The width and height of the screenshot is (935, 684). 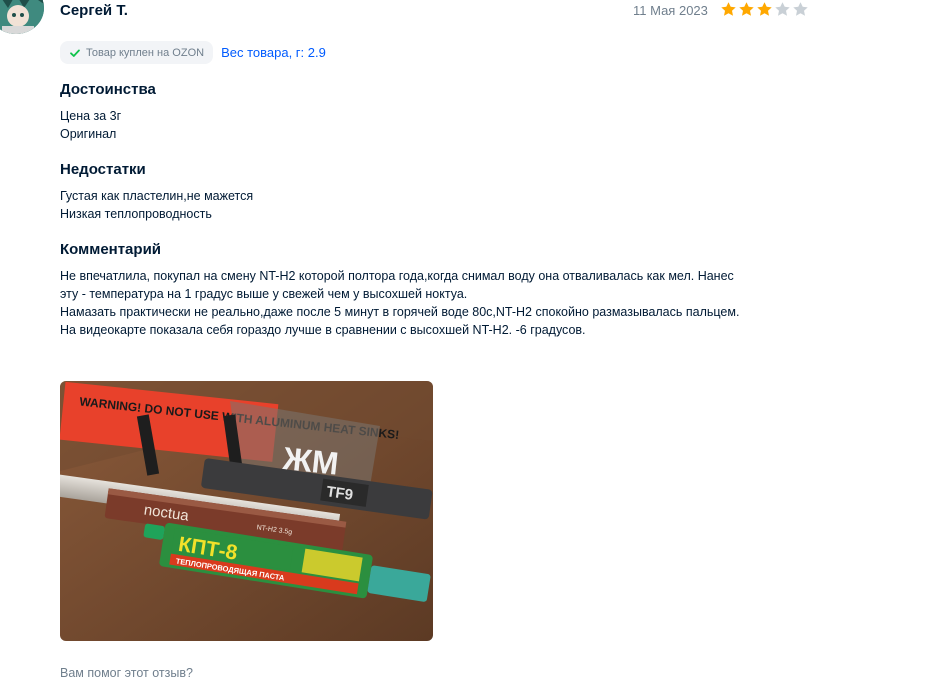 I want to click on avatar, so click(x=22, y=17).